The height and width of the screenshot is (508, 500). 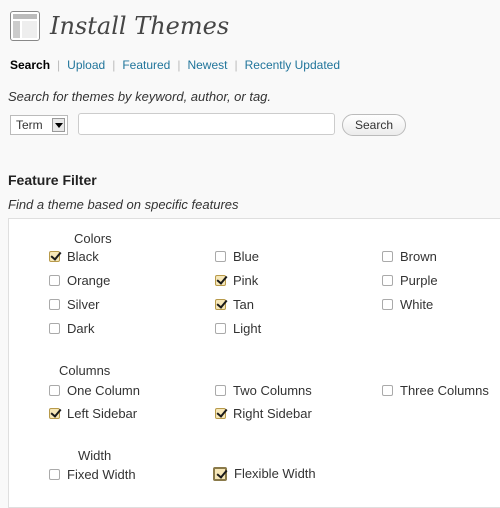 What do you see at coordinates (85, 370) in the screenshot?
I see `columns-group-label: Columns` at bounding box center [85, 370].